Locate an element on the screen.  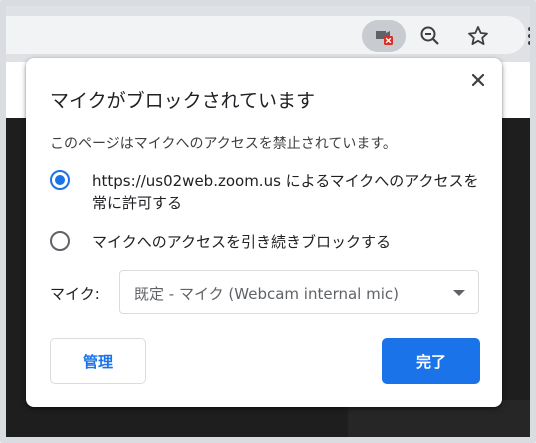
popup-description: このページはマイクへのアクセスを禁止されています。 is located at coordinates (223, 144).